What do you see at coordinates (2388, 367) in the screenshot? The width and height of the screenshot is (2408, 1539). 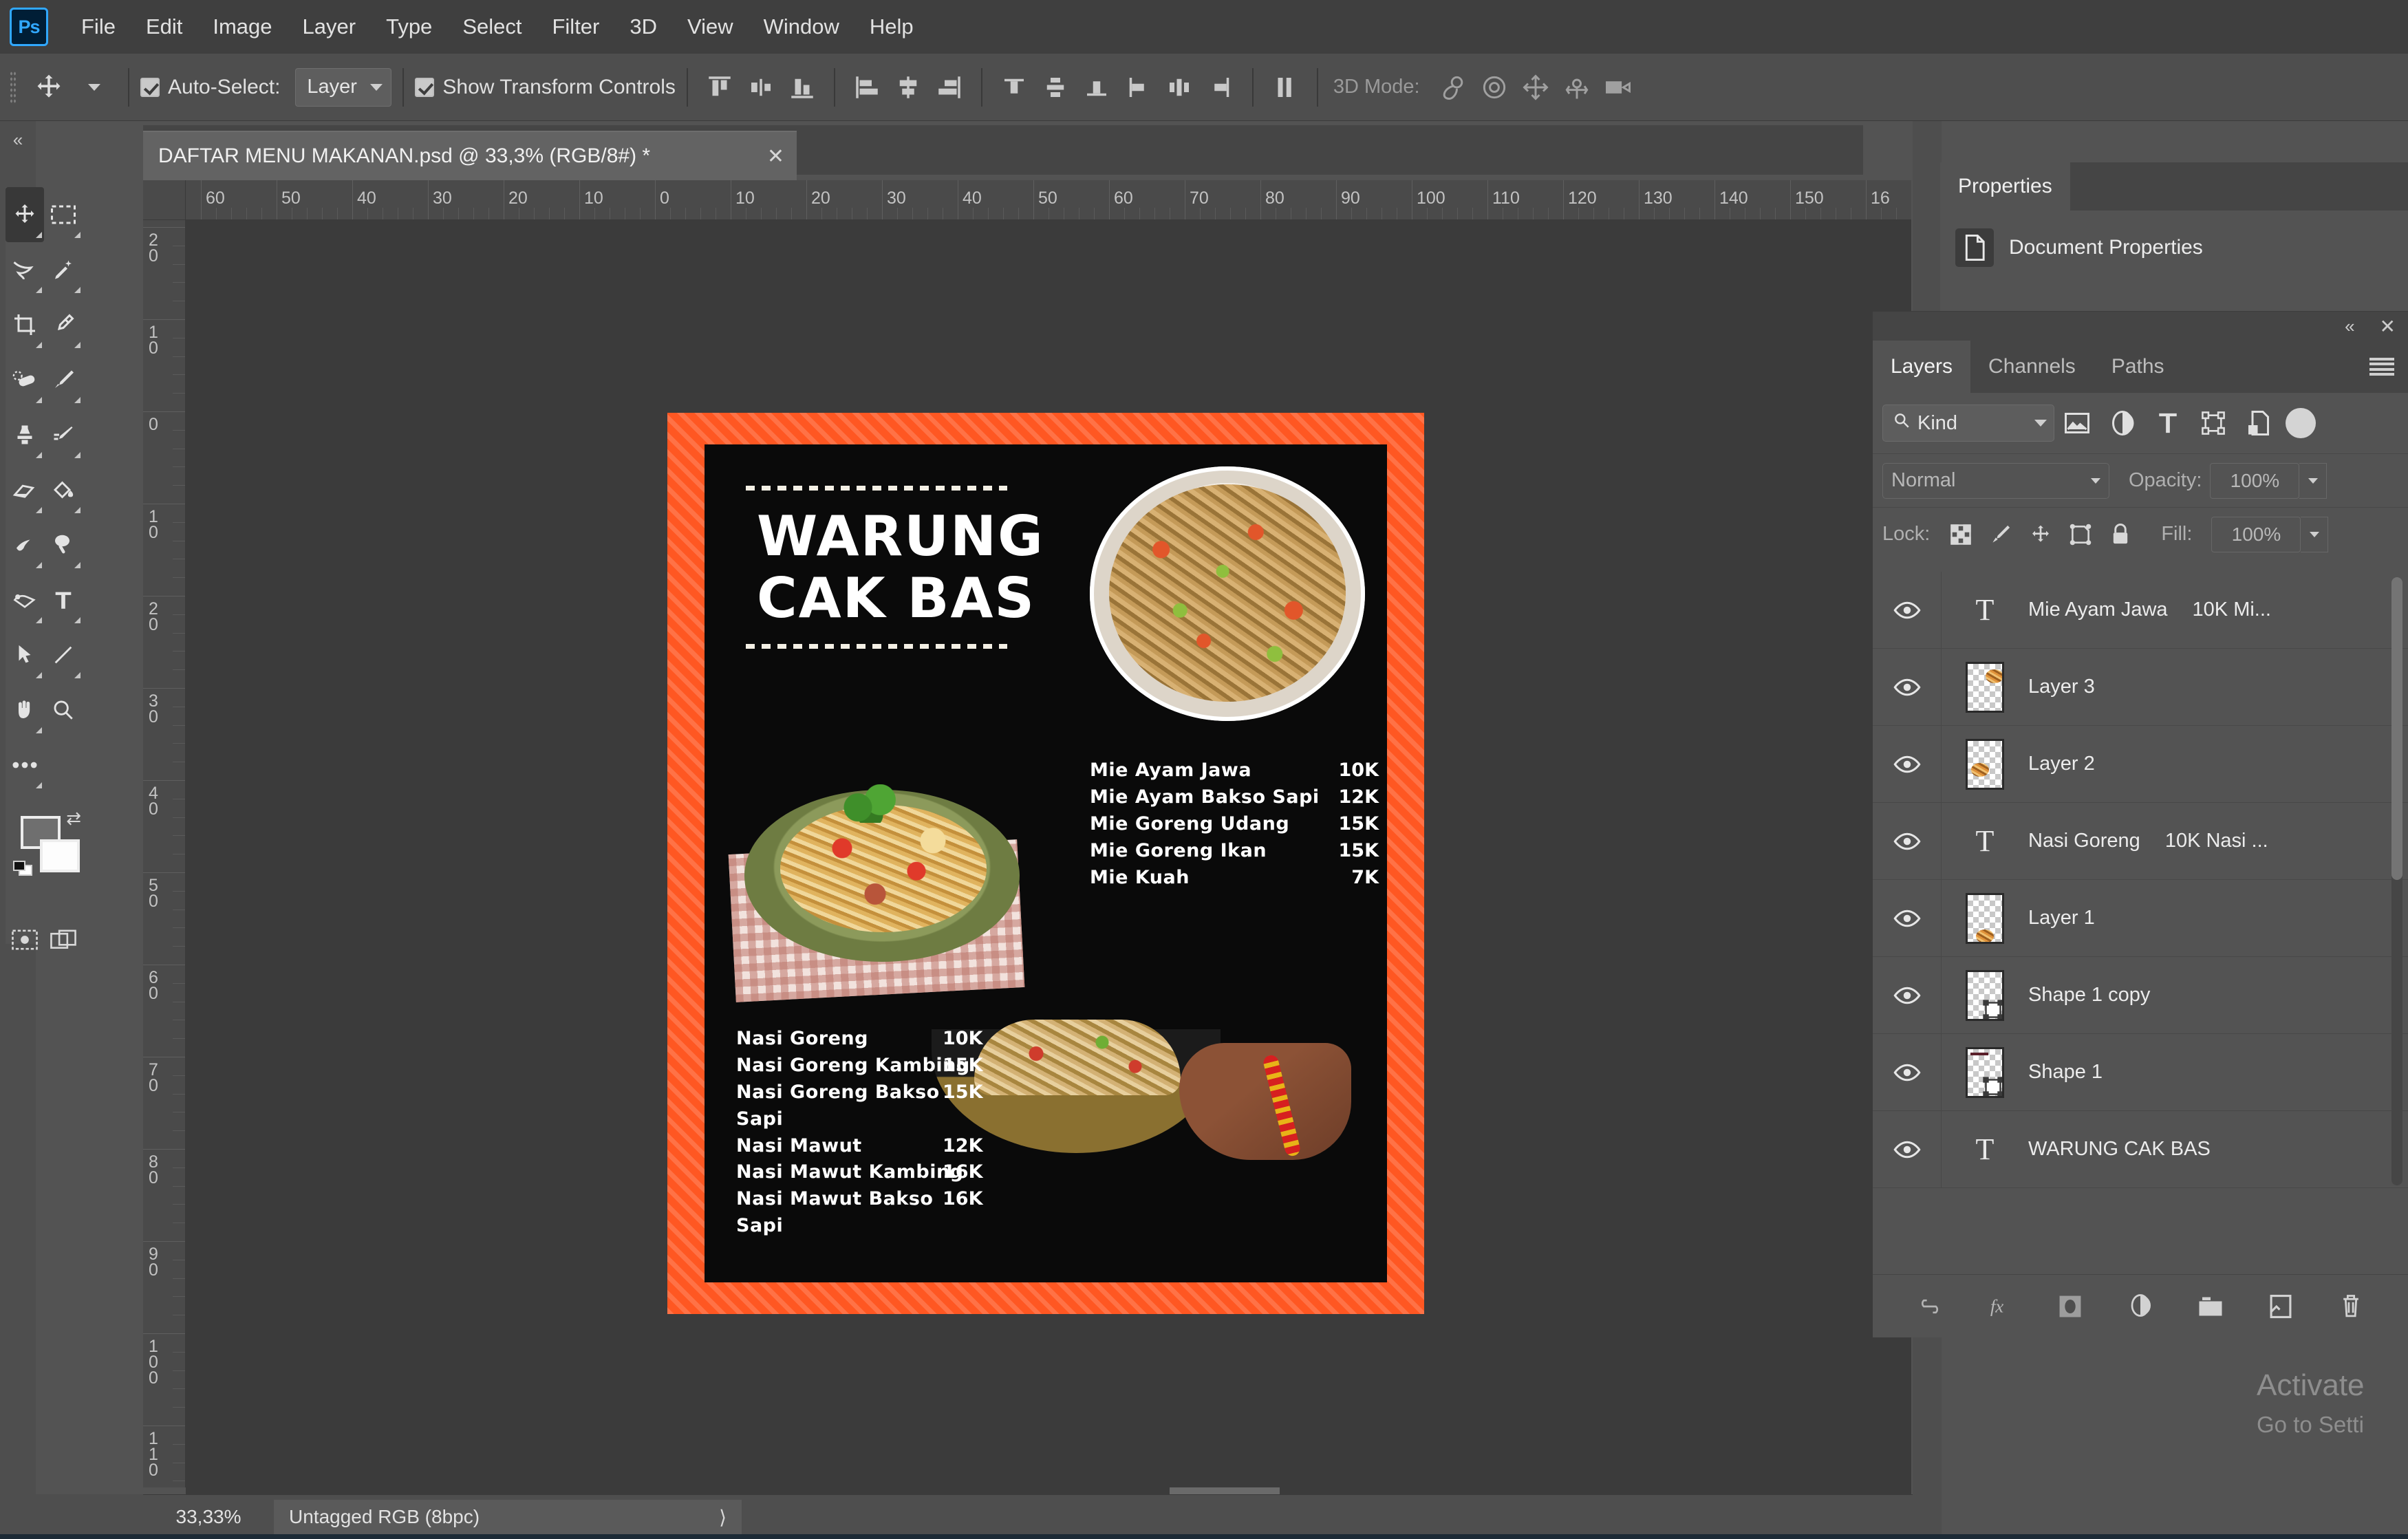 I see `panel-menu-button` at bounding box center [2388, 367].